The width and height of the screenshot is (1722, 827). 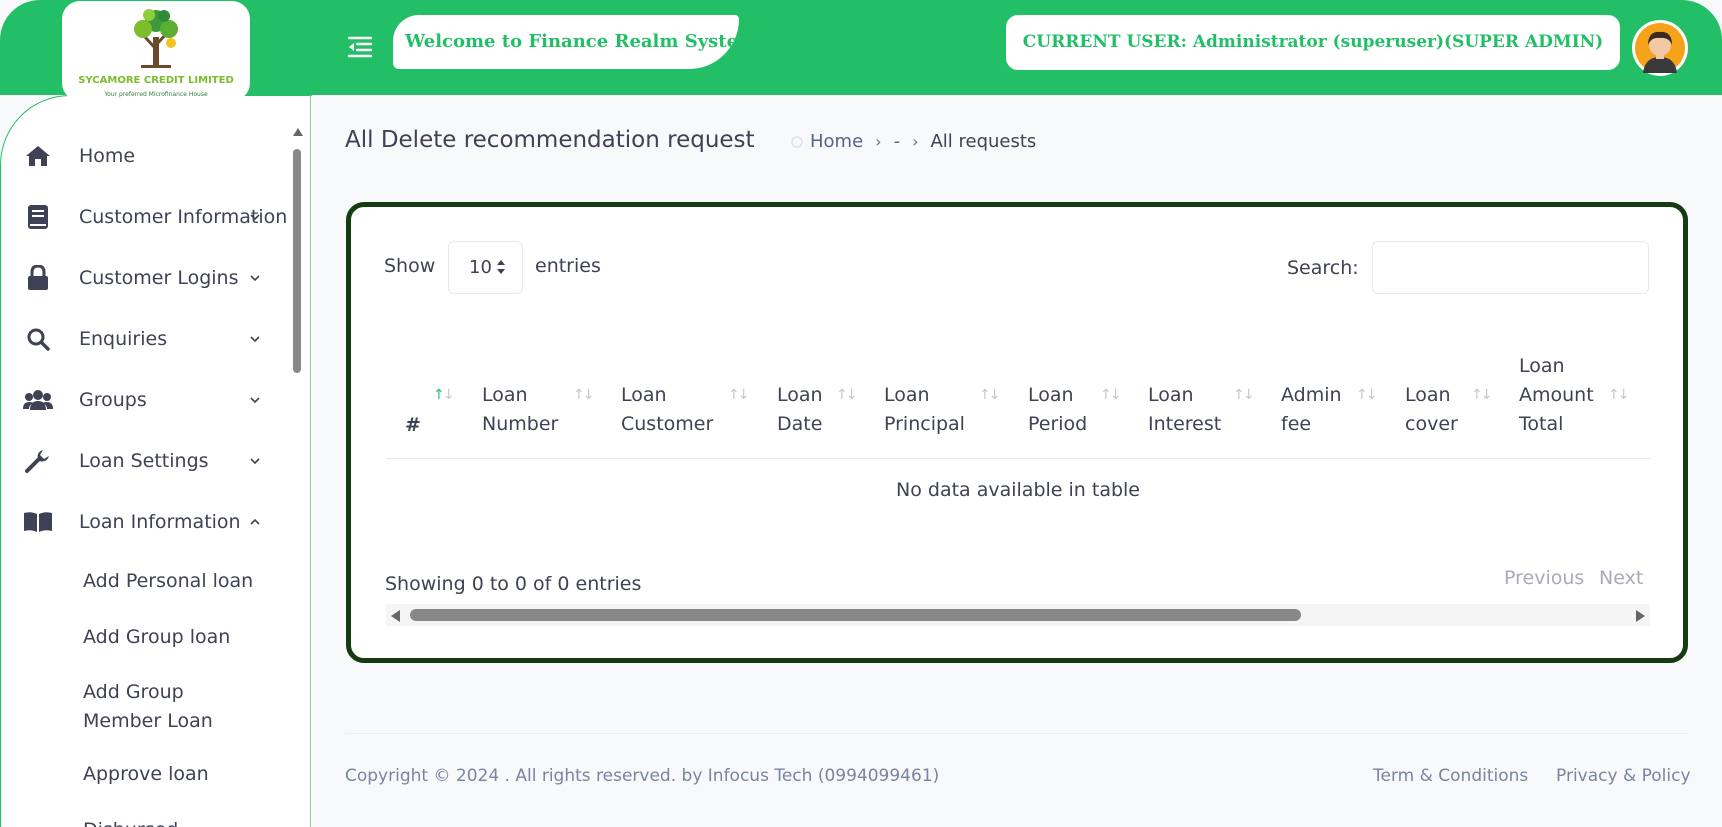 What do you see at coordinates (395, 616) in the screenshot?
I see `scroll-left-arrow-icon` at bounding box center [395, 616].